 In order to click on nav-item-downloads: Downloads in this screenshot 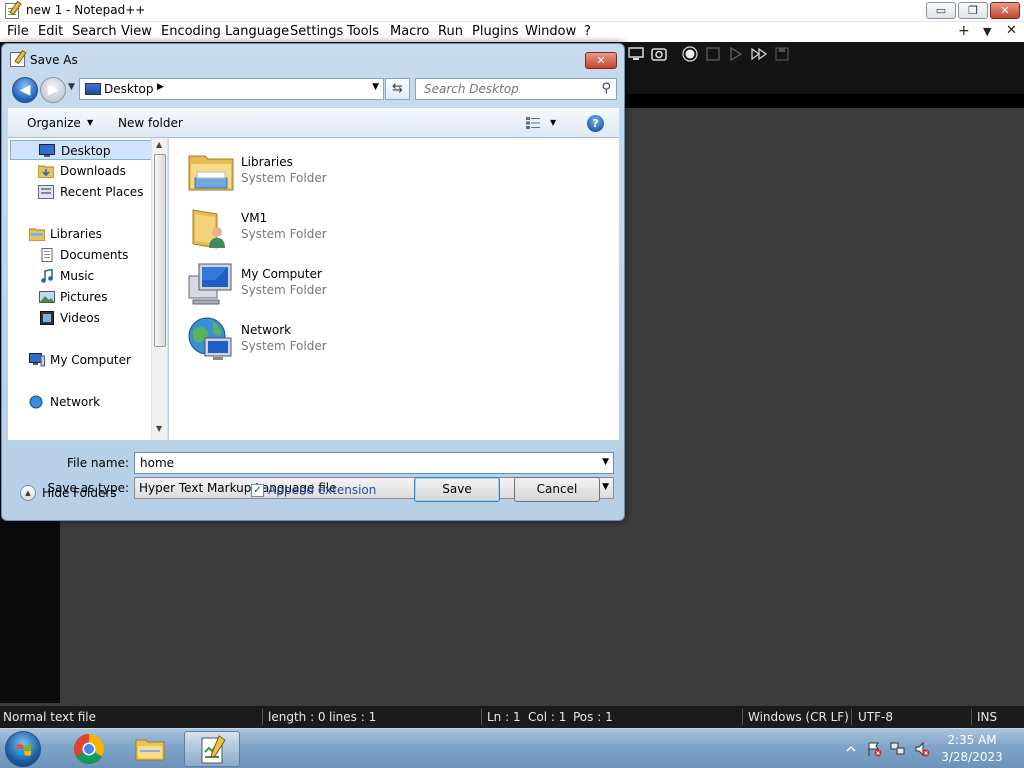, I will do `click(79, 171)`.